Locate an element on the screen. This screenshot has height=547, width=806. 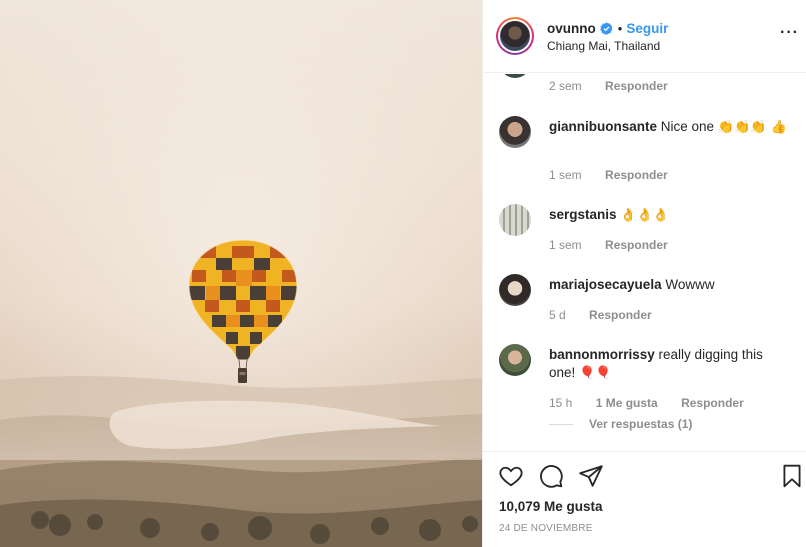
post-location: Chiang Mai, Thailand is located at coordinates (603, 46).